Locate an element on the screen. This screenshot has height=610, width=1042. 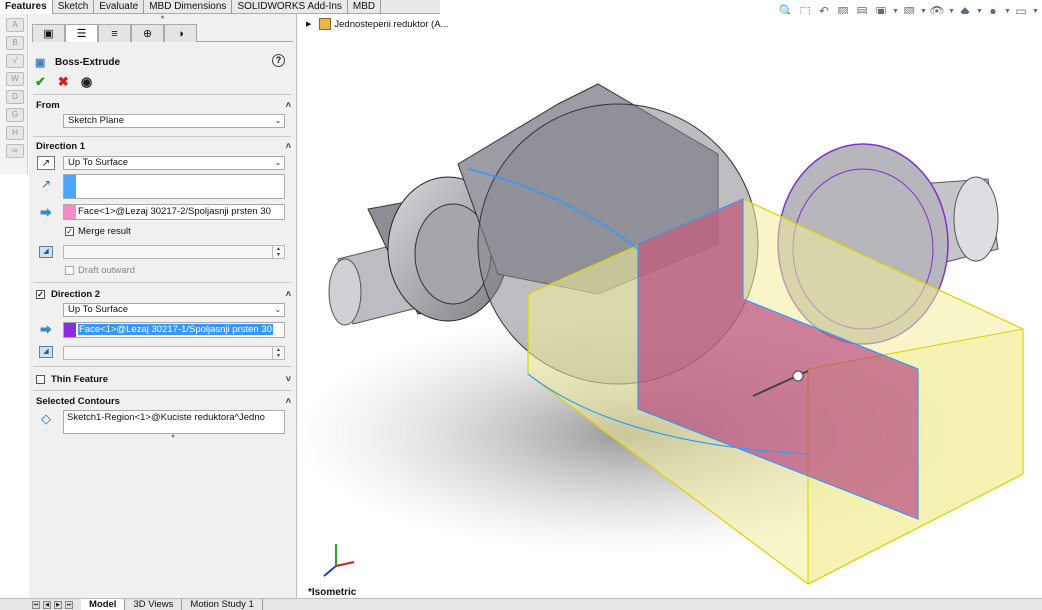
direction-of-extrusion-icon: ↗ is located at coordinates (46, 184).